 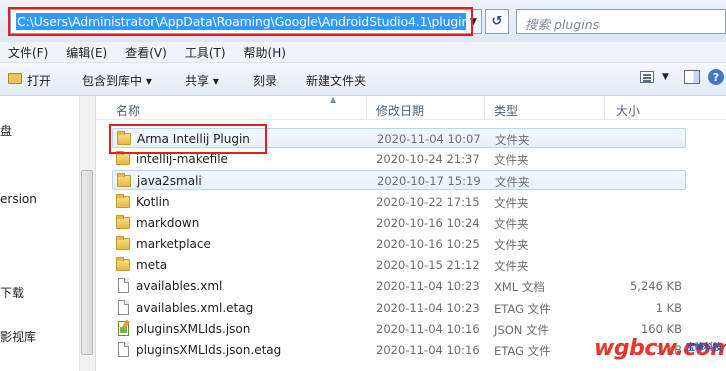 I want to click on file-modified-date: 2020-10-16 10:24, so click(x=428, y=223).